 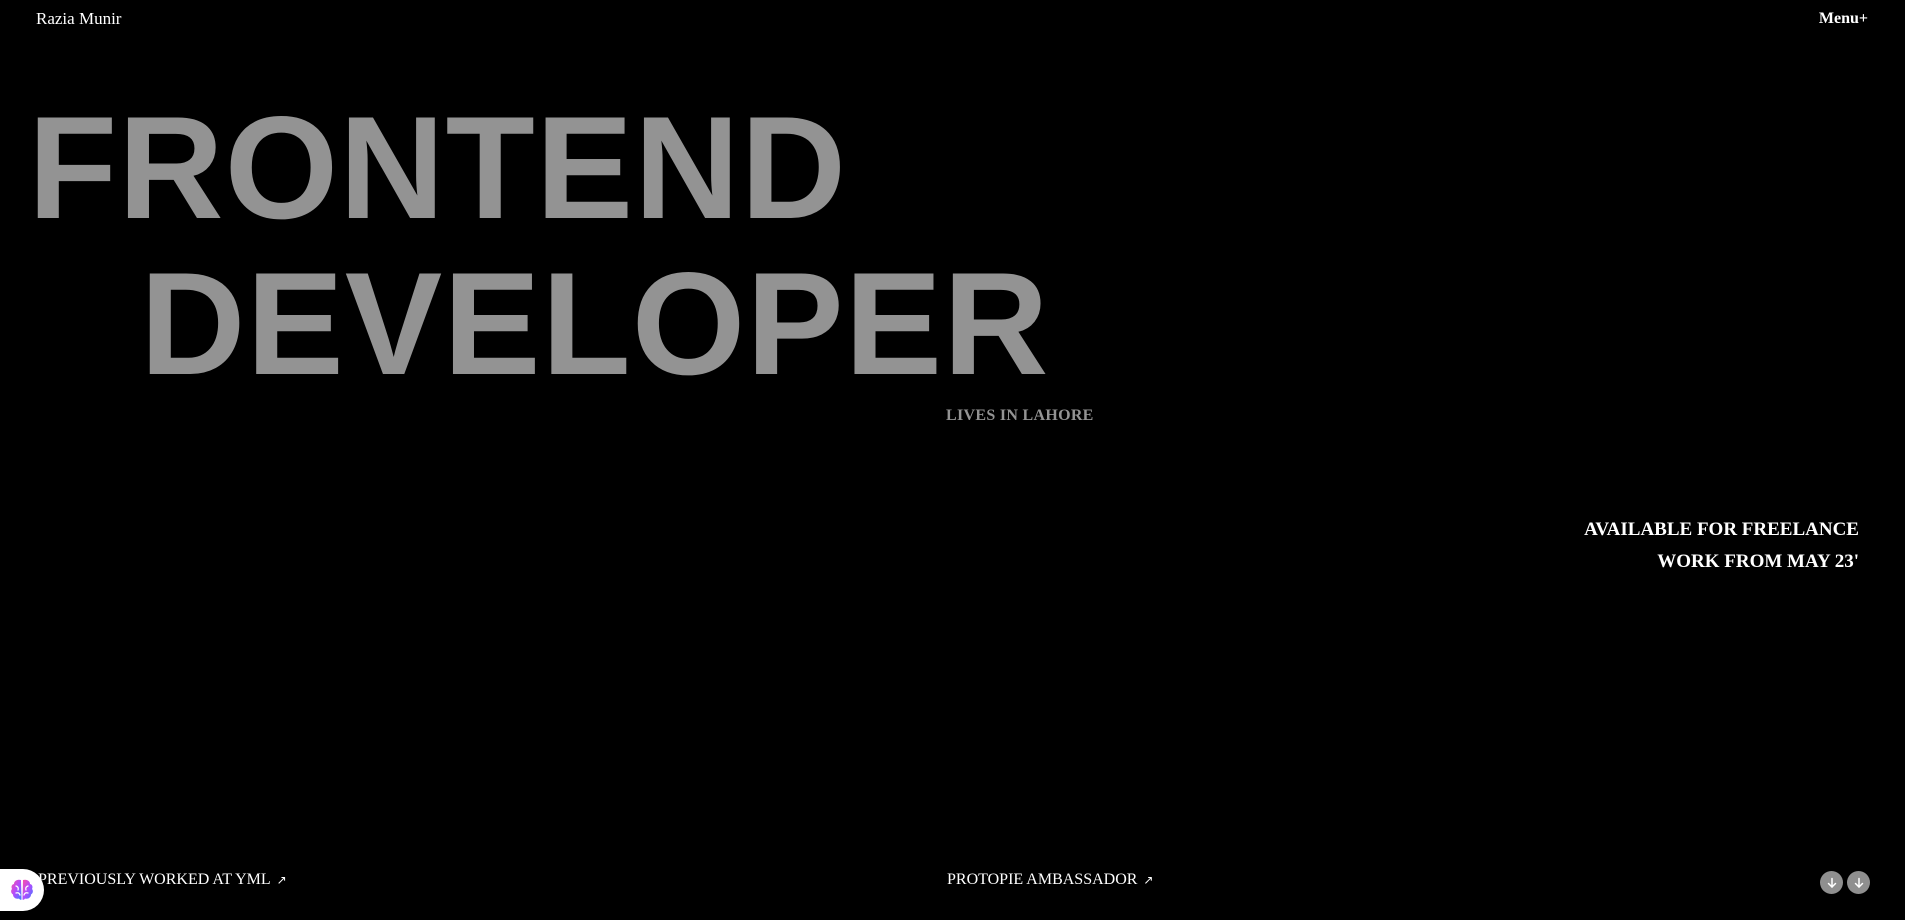 I want to click on brain-extension-button, so click(x=22, y=890).